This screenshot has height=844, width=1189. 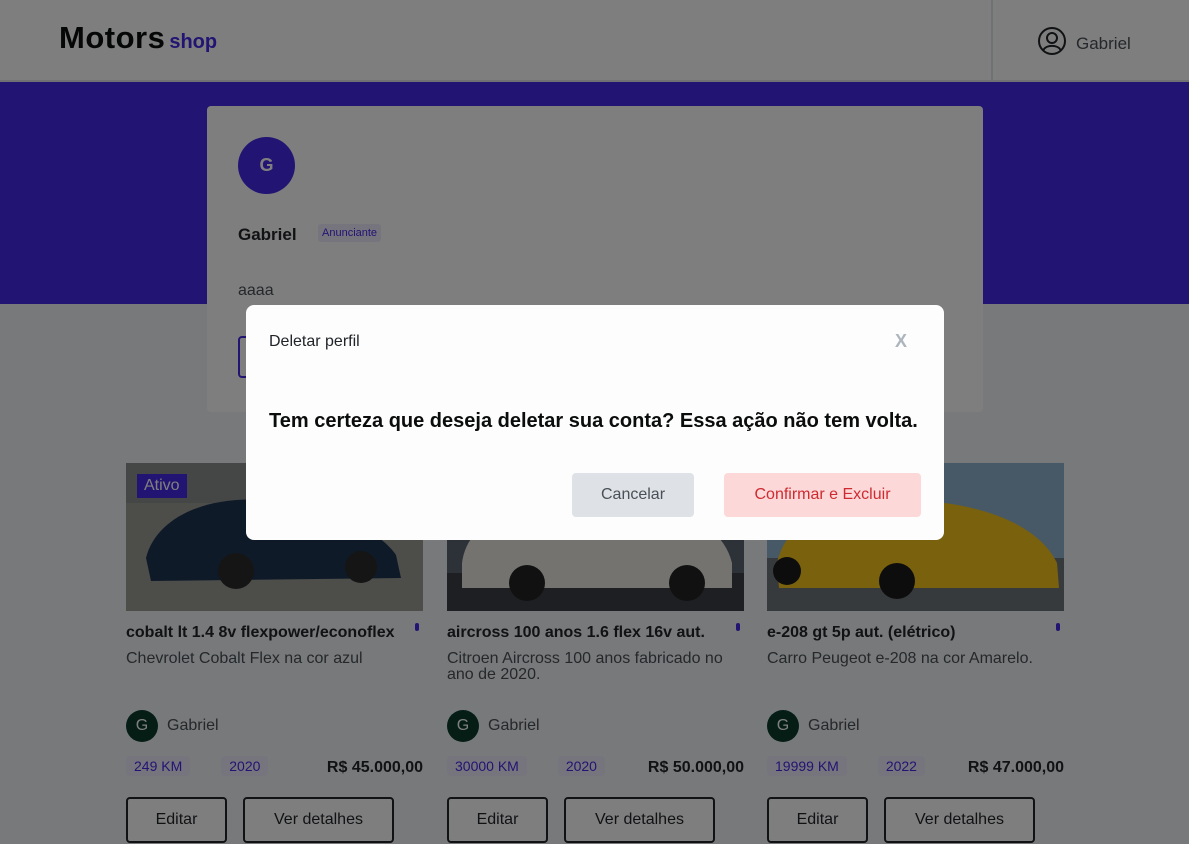 What do you see at coordinates (314, 341) in the screenshot?
I see `modal-title: Deletar perfil` at bounding box center [314, 341].